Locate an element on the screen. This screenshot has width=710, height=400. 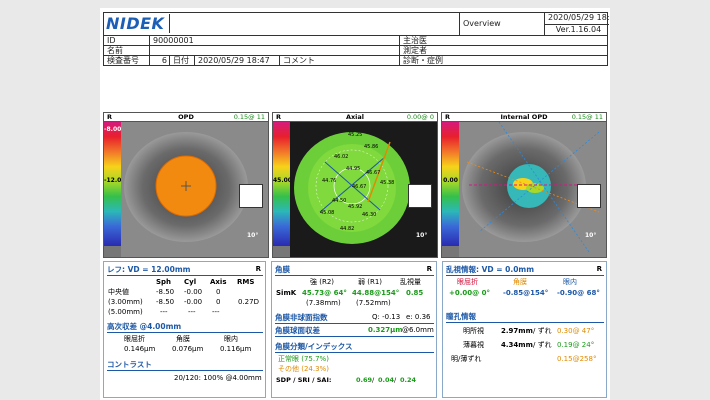
hoa-val-eye: 0.146μm is located at coordinates (140, 349).